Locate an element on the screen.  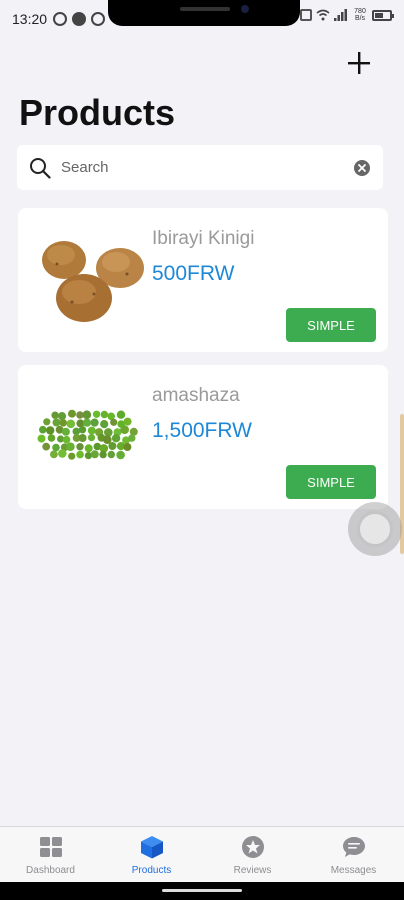
product-card: amashaza 1,500FRW SIMPLE is located at coordinates (203, 437).